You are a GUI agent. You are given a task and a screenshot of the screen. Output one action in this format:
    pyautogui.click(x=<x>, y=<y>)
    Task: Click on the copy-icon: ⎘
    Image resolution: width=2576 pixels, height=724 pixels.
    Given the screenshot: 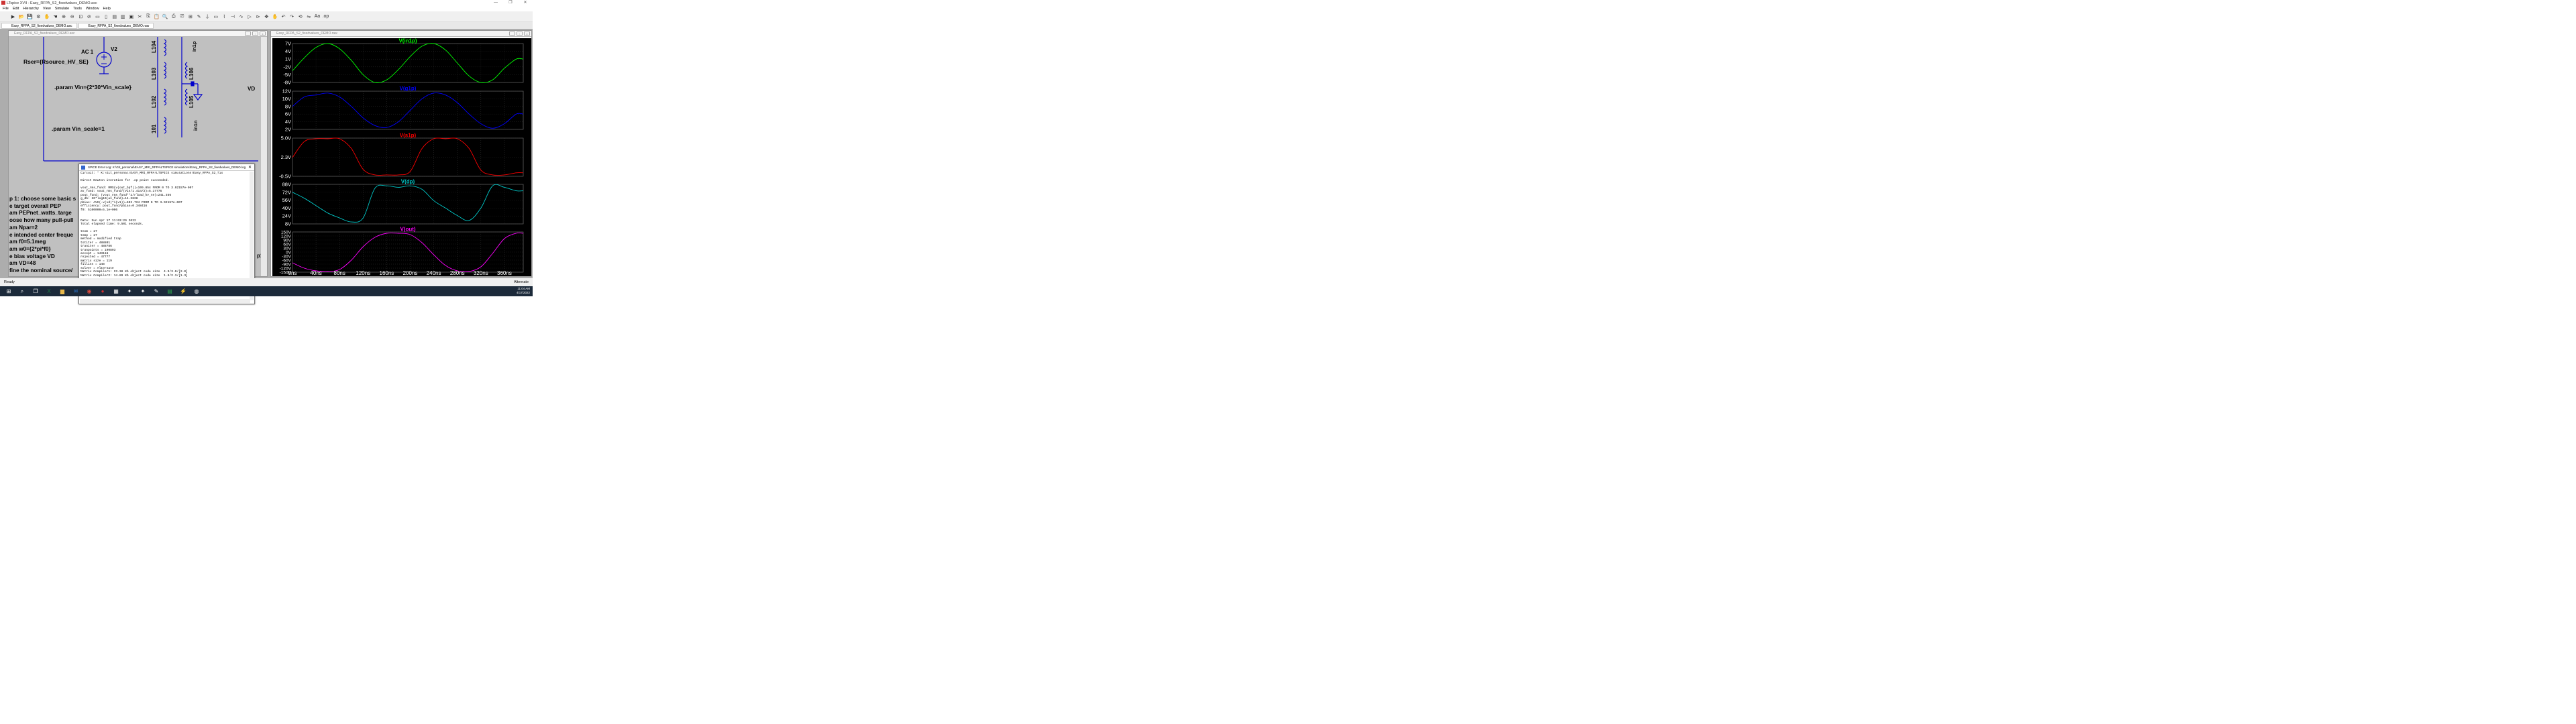 What is the action you would take?
    pyautogui.click(x=148, y=16)
    